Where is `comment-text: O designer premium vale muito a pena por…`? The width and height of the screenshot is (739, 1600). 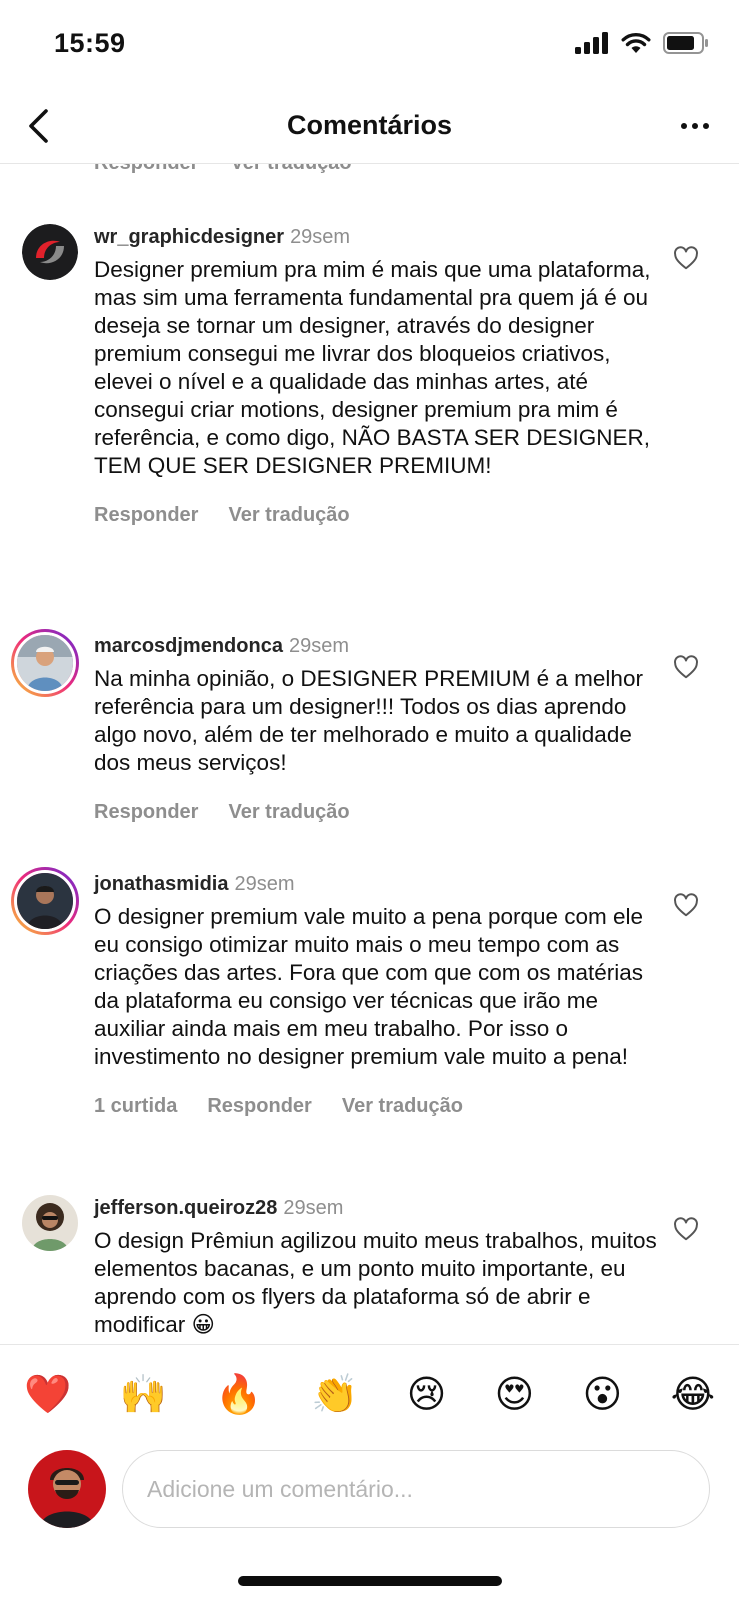 comment-text: O designer premium vale muito a pena por… is located at coordinates (369, 986).